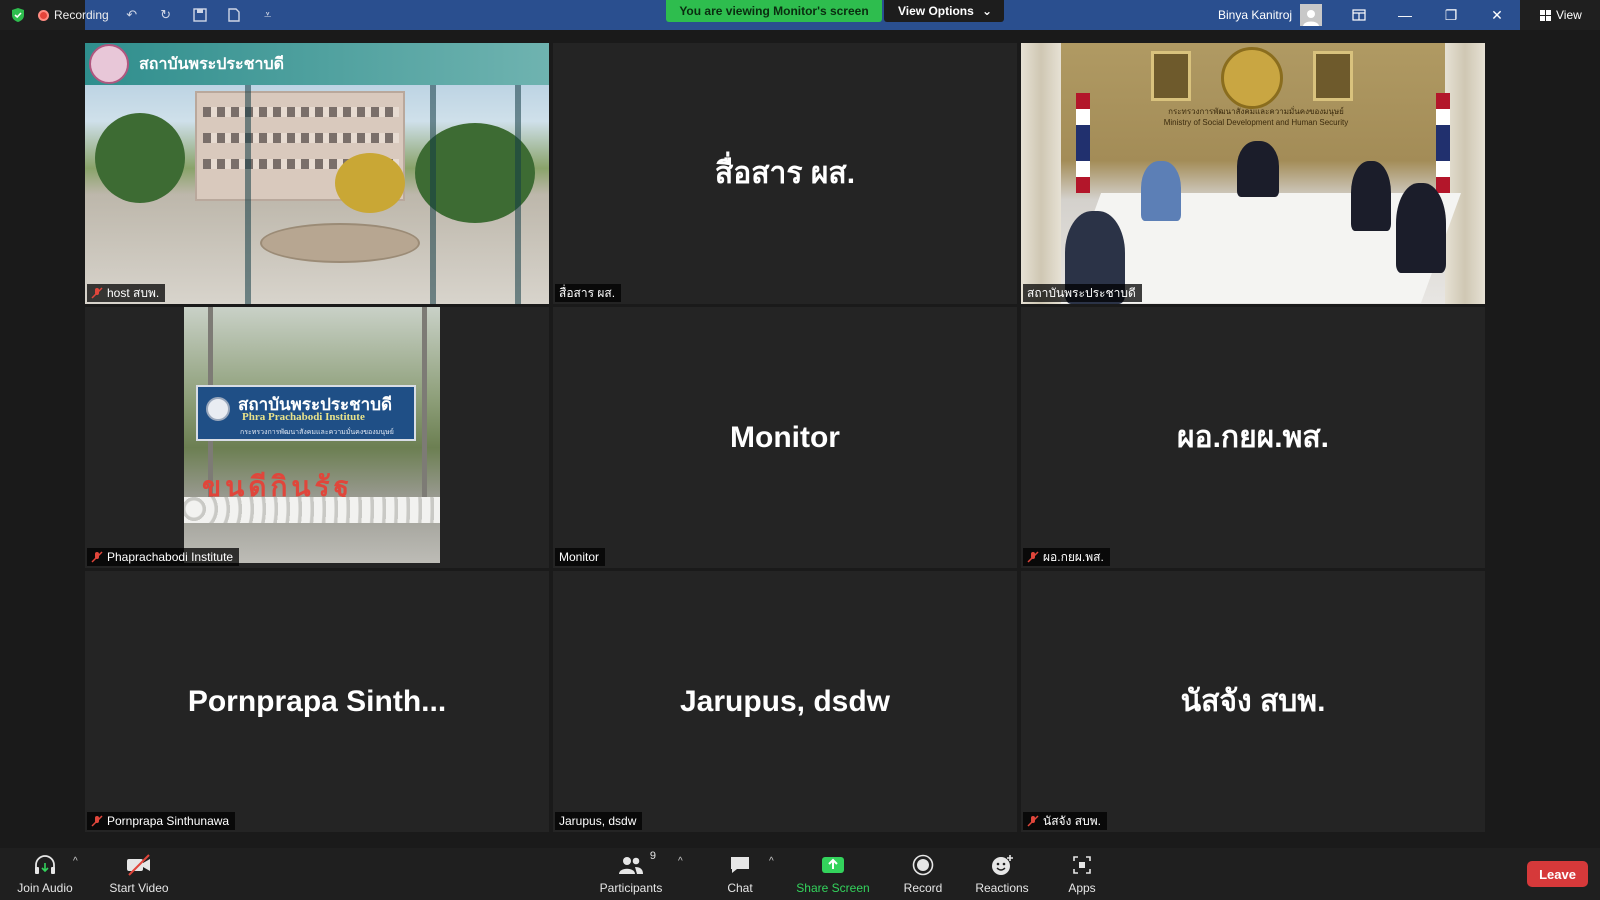  I want to click on participant-name-tag: Monitor, so click(580, 557).